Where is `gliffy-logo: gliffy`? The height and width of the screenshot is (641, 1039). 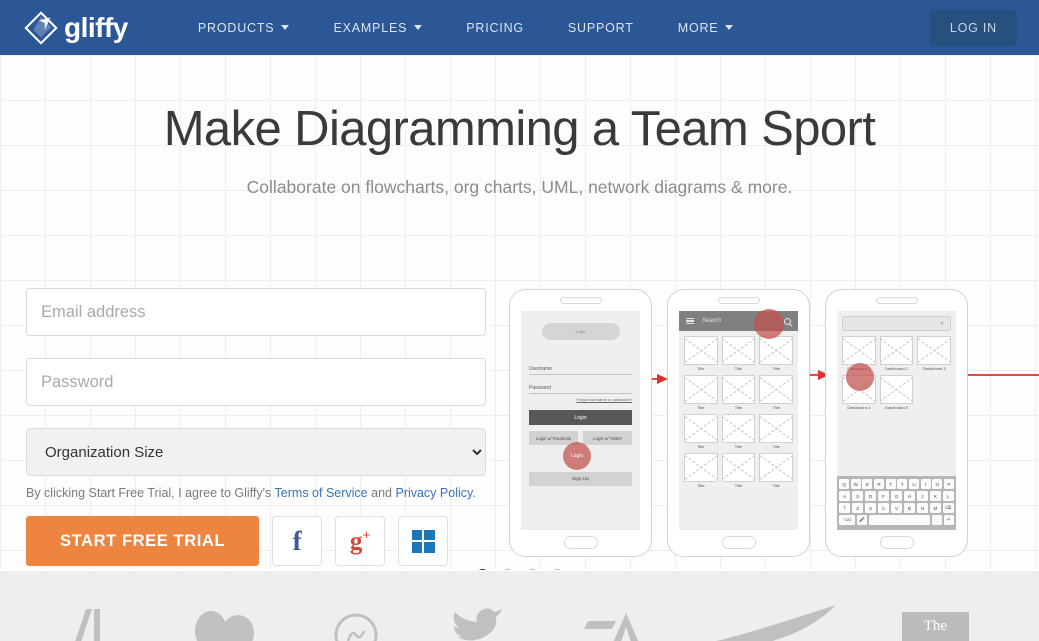
gliffy-logo: gliffy is located at coordinates (75, 28).